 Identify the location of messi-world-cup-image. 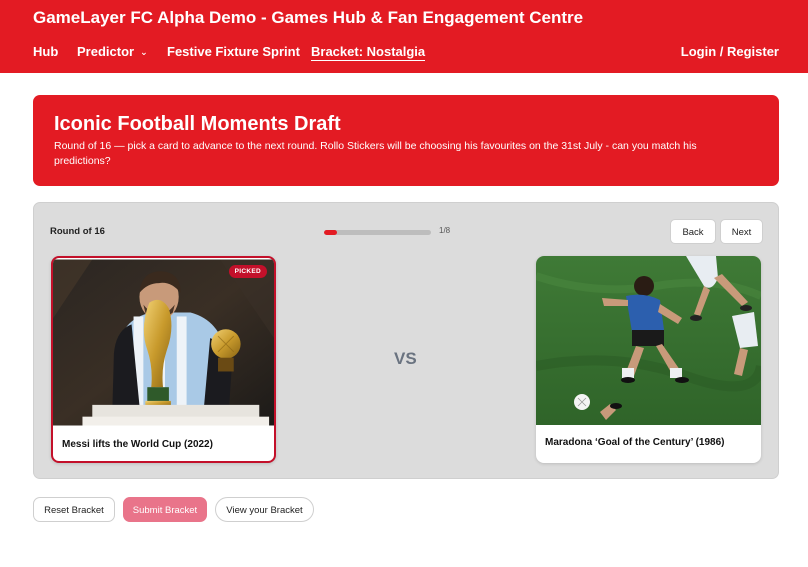
(163, 342).